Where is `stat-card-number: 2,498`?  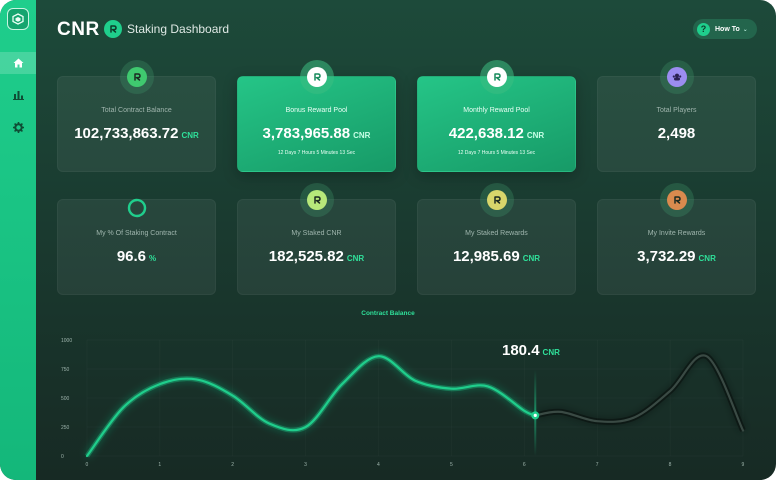 stat-card-number: 2,498 is located at coordinates (676, 133).